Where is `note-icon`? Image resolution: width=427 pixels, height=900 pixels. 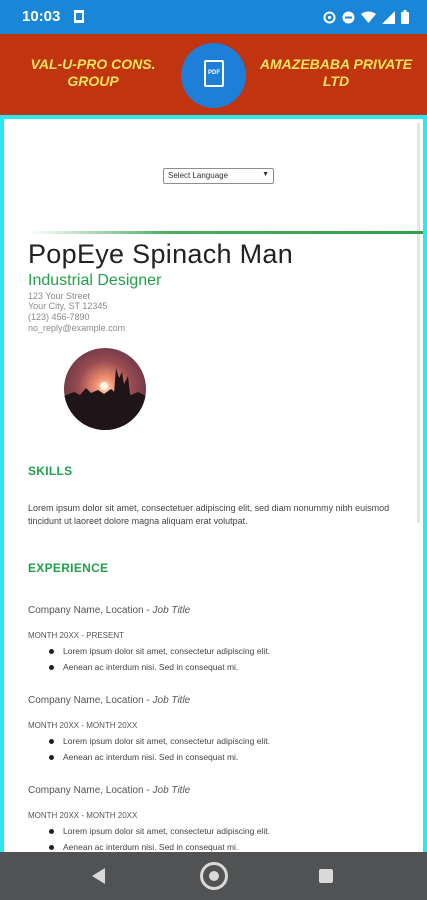
note-icon is located at coordinates (79, 16).